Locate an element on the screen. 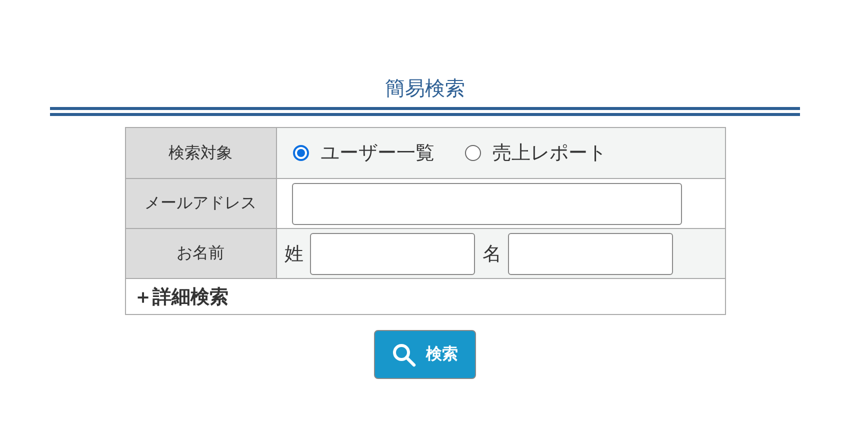 This screenshot has width=850, height=429. field-label: 姓 is located at coordinates (294, 254).